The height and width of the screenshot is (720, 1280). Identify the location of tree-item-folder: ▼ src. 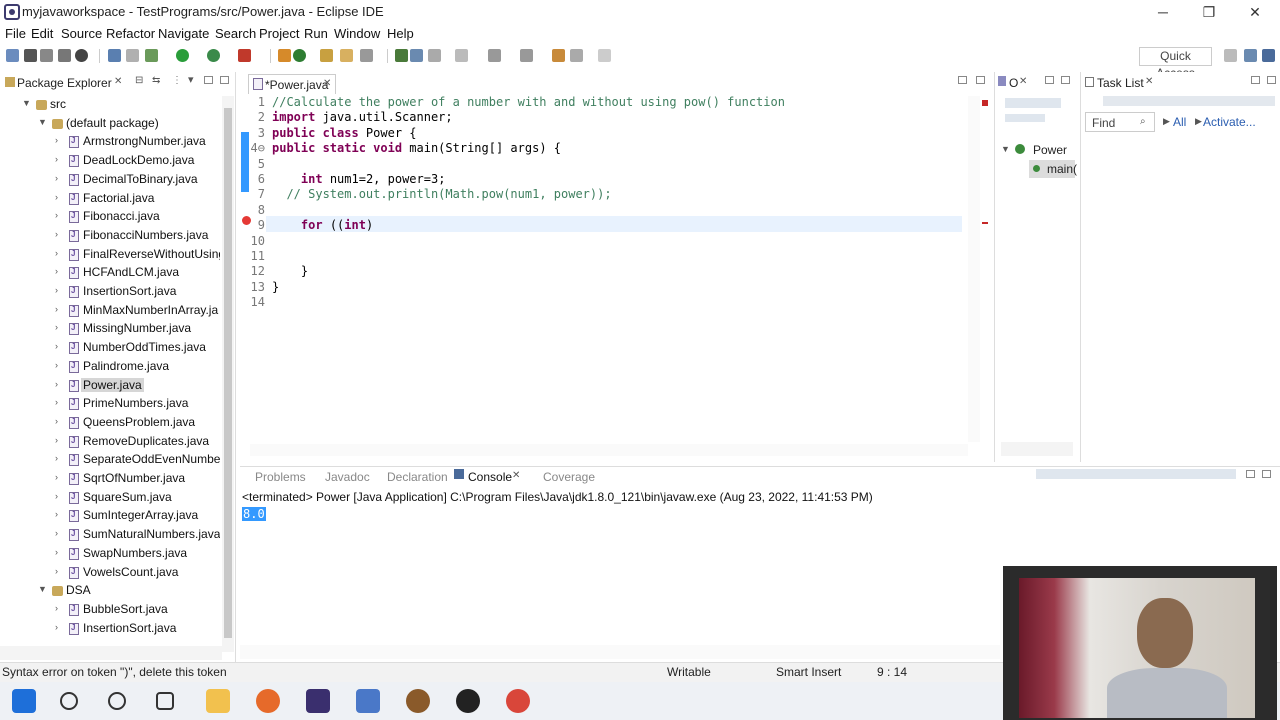
(110, 105).